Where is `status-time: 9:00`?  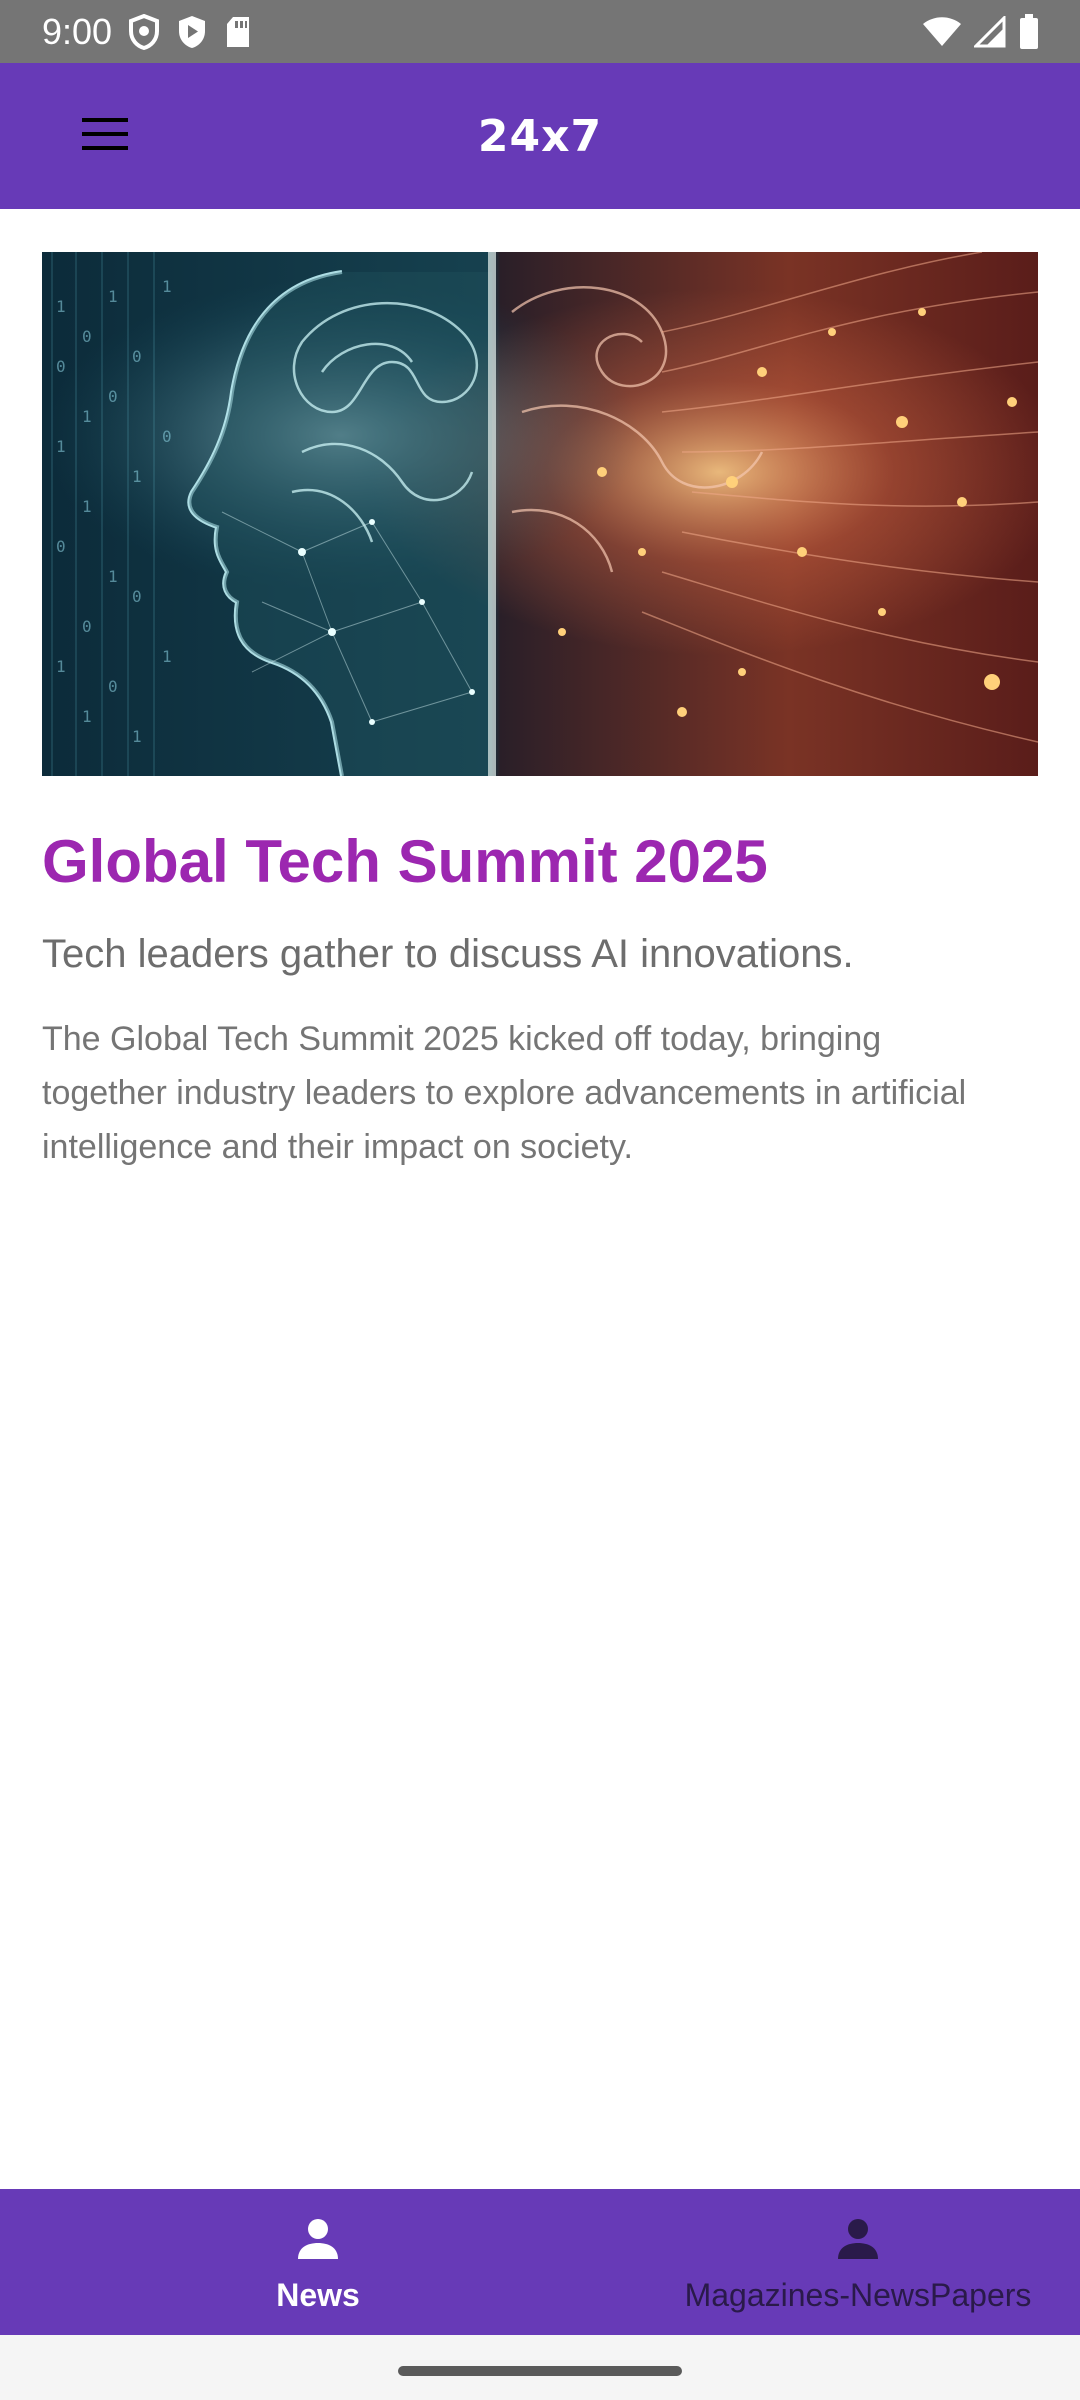
status-time: 9:00 is located at coordinates (77, 31).